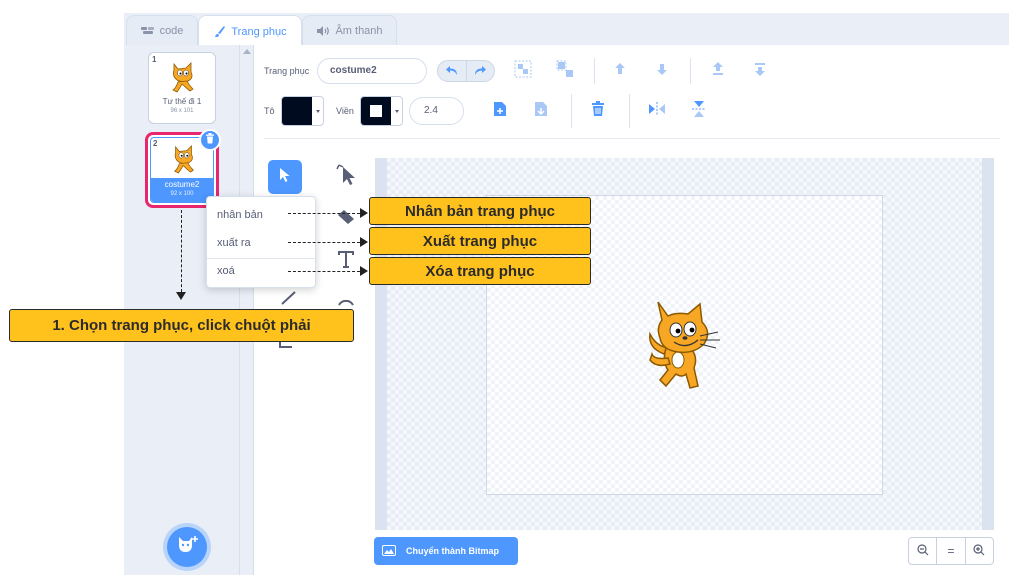 The width and height of the screenshot is (1016, 582). What do you see at coordinates (346, 301) in the screenshot?
I see `circle-icon` at bounding box center [346, 301].